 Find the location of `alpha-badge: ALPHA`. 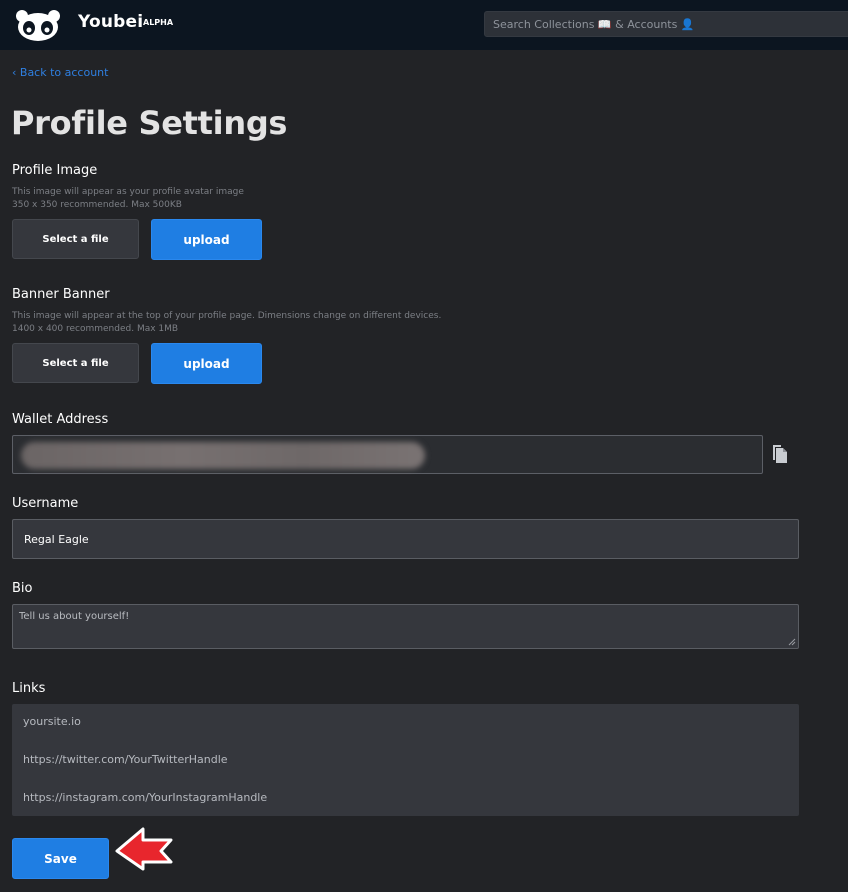

alpha-badge: ALPHA is located at coordinates (158, 22).